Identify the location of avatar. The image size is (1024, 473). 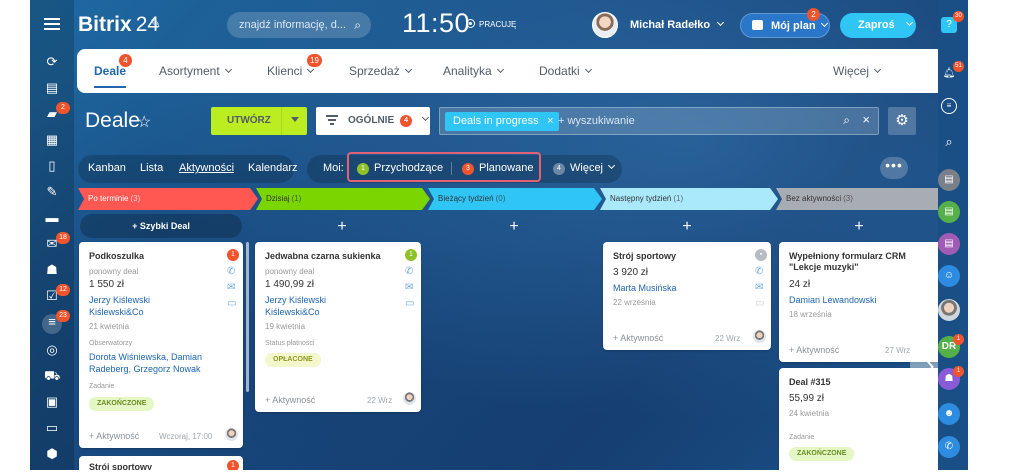
(605, 25).